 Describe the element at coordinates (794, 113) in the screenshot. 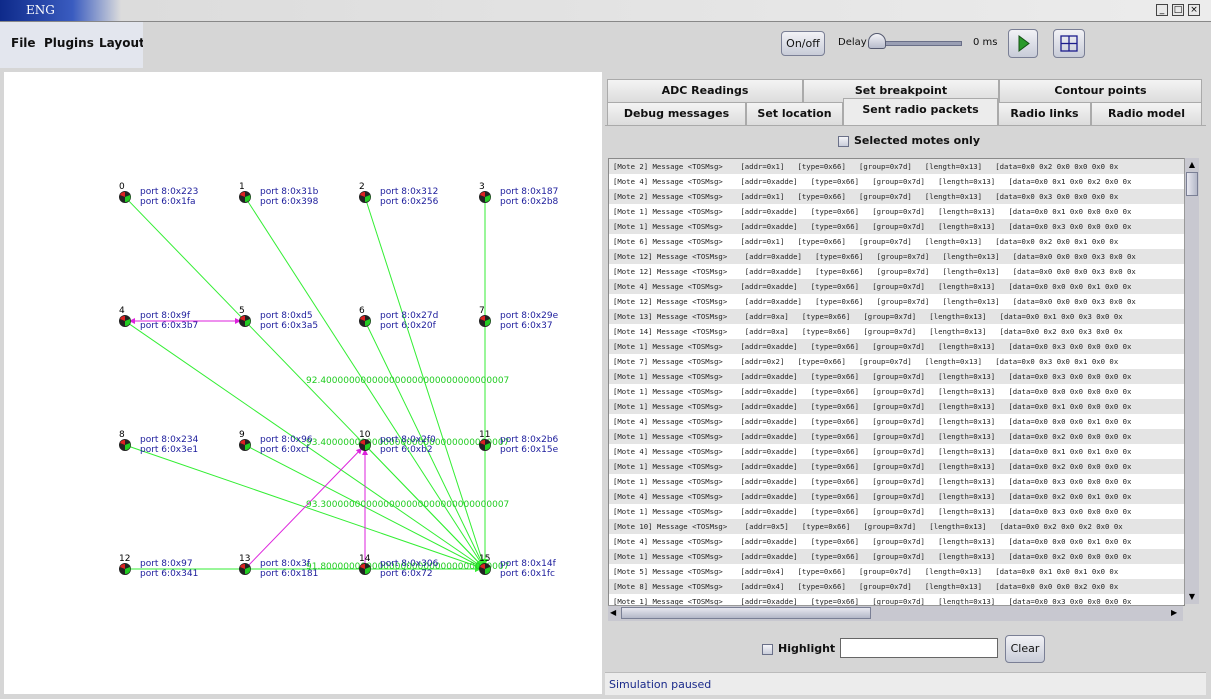

I see `tab-set-location: Set location` at that location.